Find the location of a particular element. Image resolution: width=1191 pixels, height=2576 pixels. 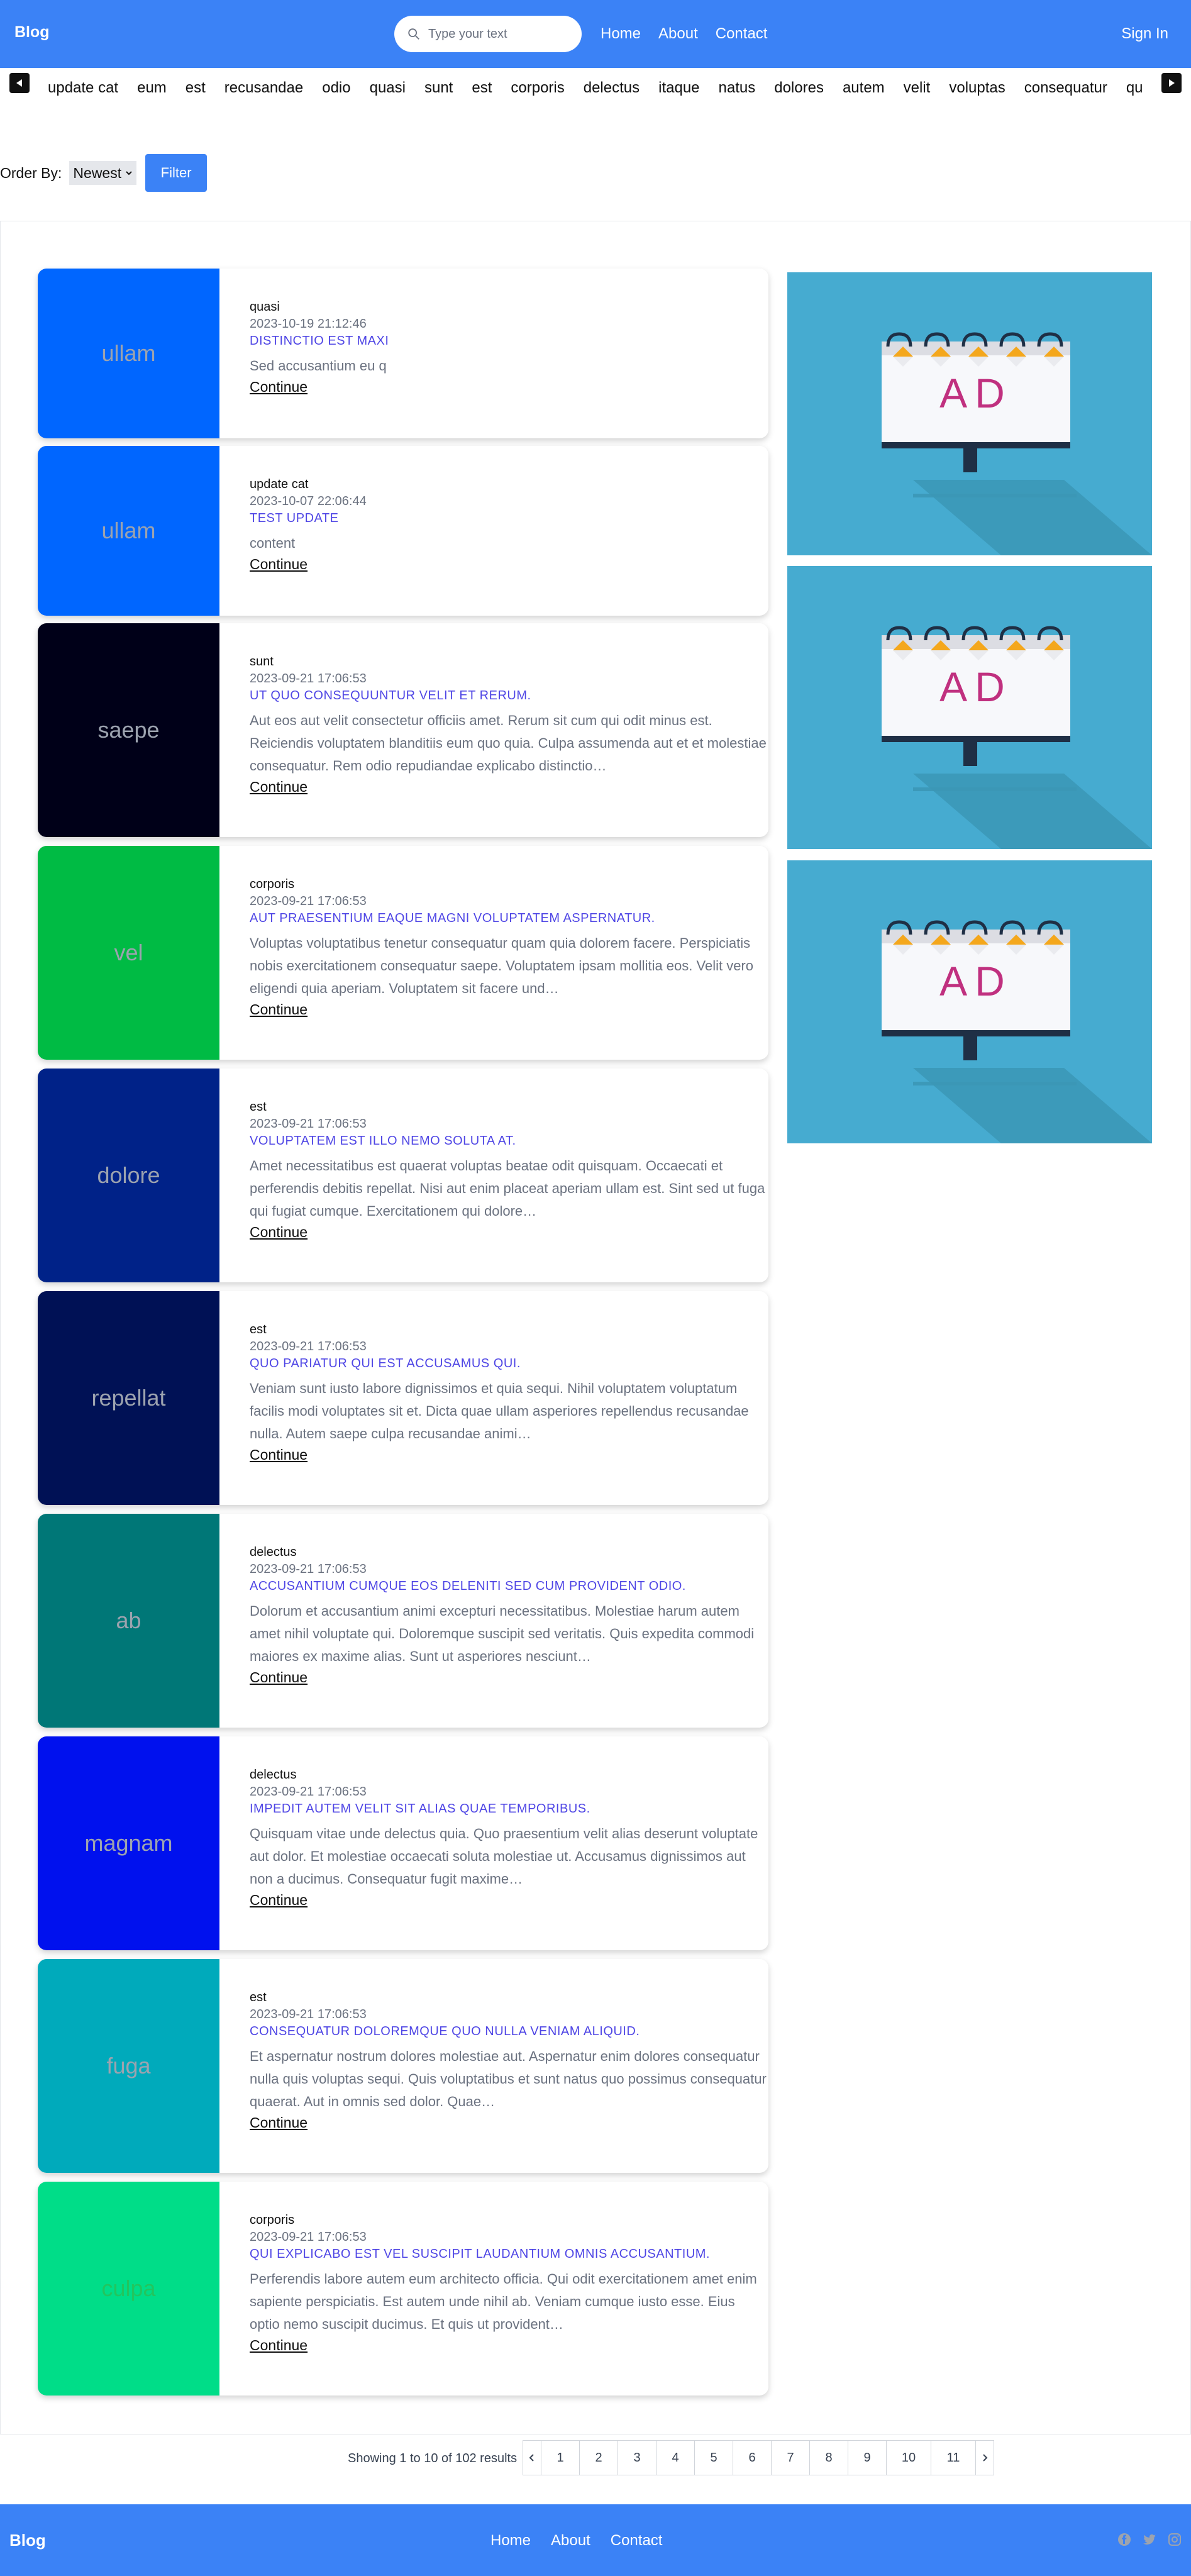

tag-item: dolores is located at coordinates (799, 88).